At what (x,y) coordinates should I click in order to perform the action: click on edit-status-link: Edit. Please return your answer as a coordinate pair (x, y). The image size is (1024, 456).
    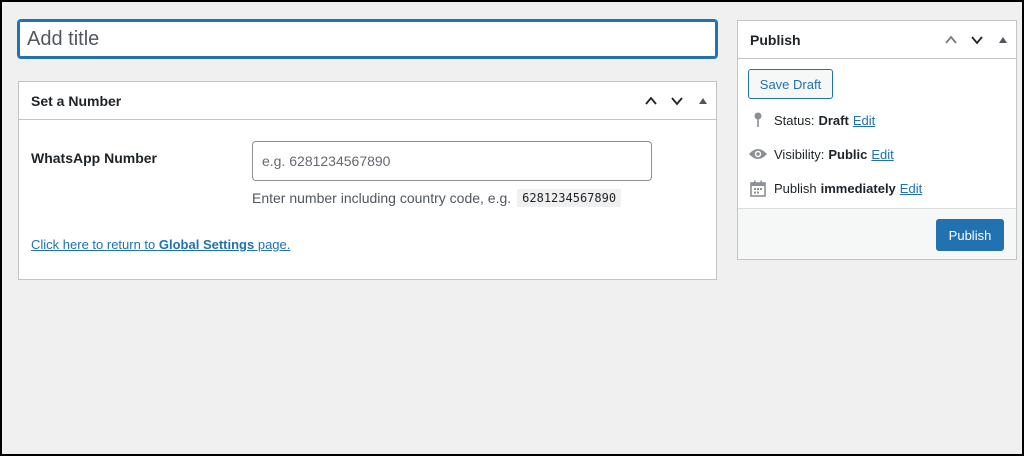
    Looking at the image, I should click on (864, 120).